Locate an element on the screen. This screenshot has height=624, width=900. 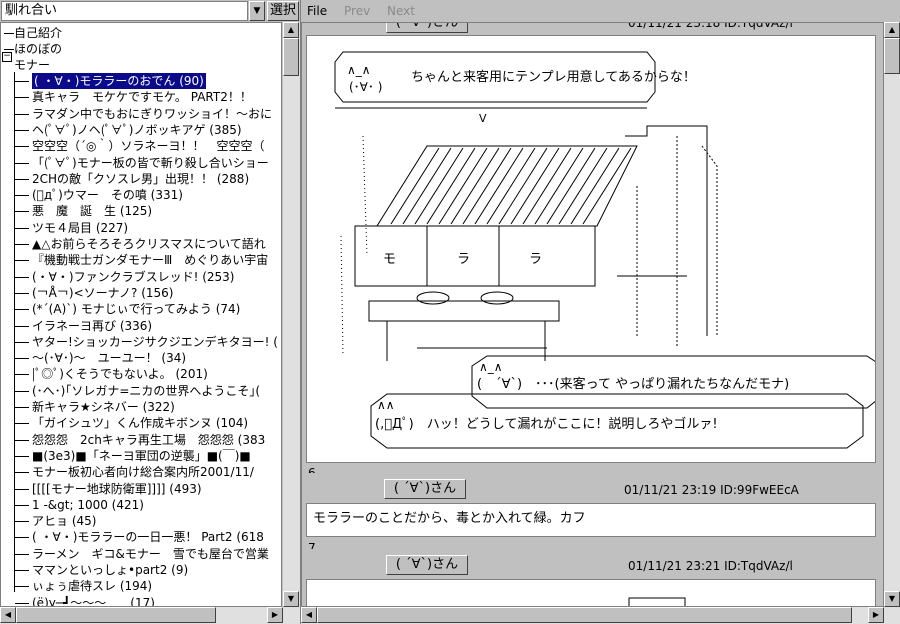
aa-face-1-body: (･∀･ ) is located at coordinates (366, 87).